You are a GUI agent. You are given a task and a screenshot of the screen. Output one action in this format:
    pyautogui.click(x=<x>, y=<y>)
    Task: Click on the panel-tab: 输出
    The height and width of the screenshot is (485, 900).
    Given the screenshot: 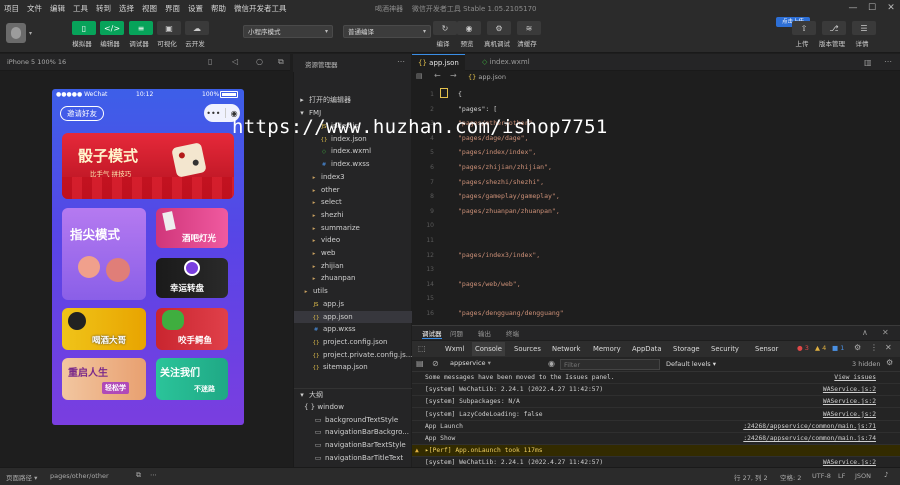 What is the action you would take?
    pyautogui.click(x=484, y=333)
    